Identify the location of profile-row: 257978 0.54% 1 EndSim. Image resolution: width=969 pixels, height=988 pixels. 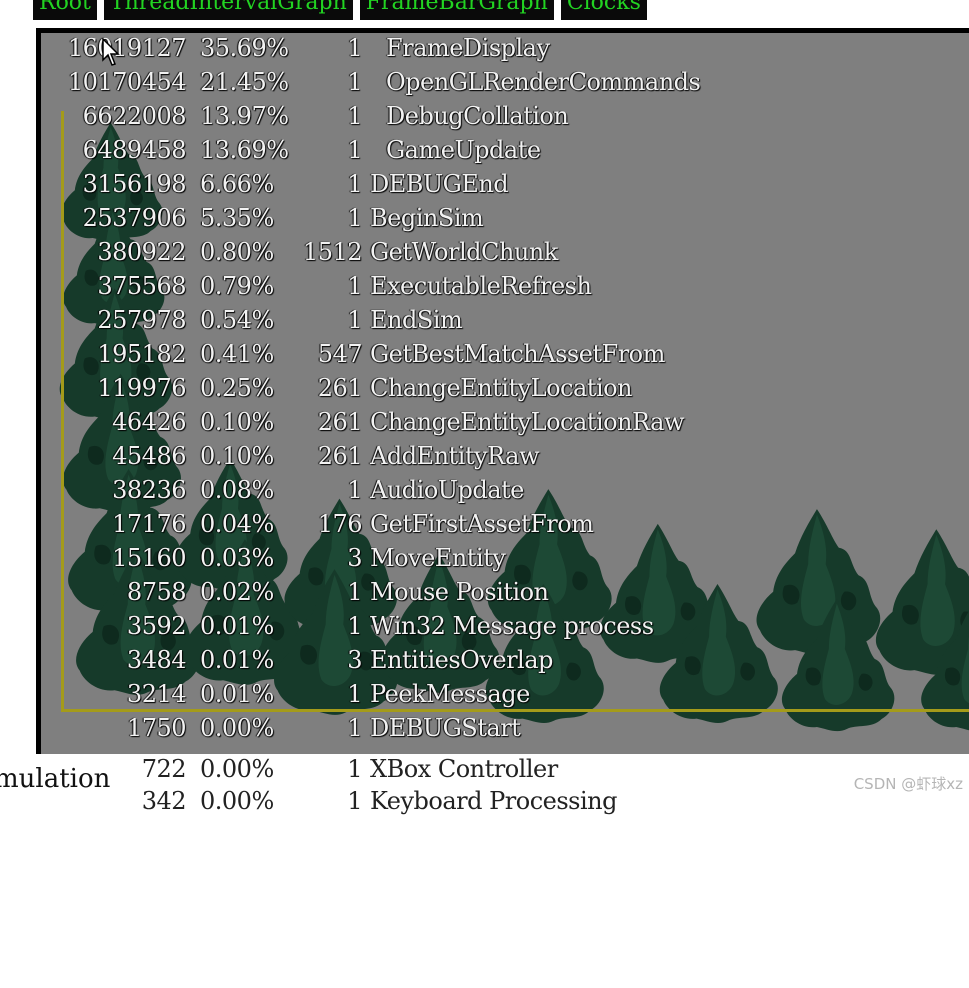
(249, 320).